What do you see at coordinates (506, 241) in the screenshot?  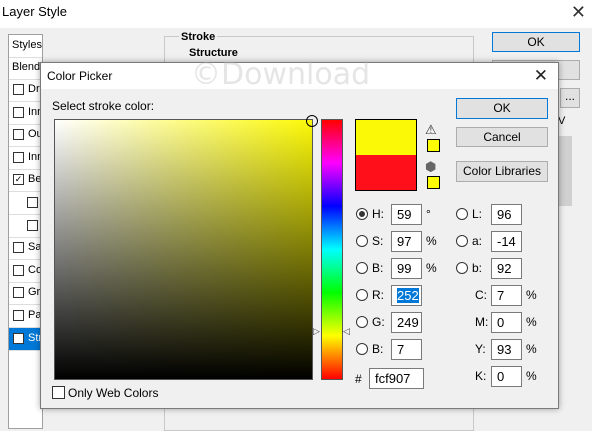 I see `lab-input: -14` at bounding box center [506, 241].